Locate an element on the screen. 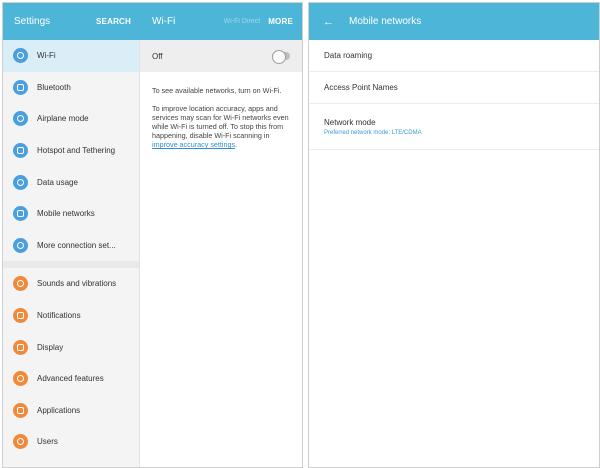 The image size is (600, 468). wifi-toggle-label: Off is located at coordinates (157, 56).